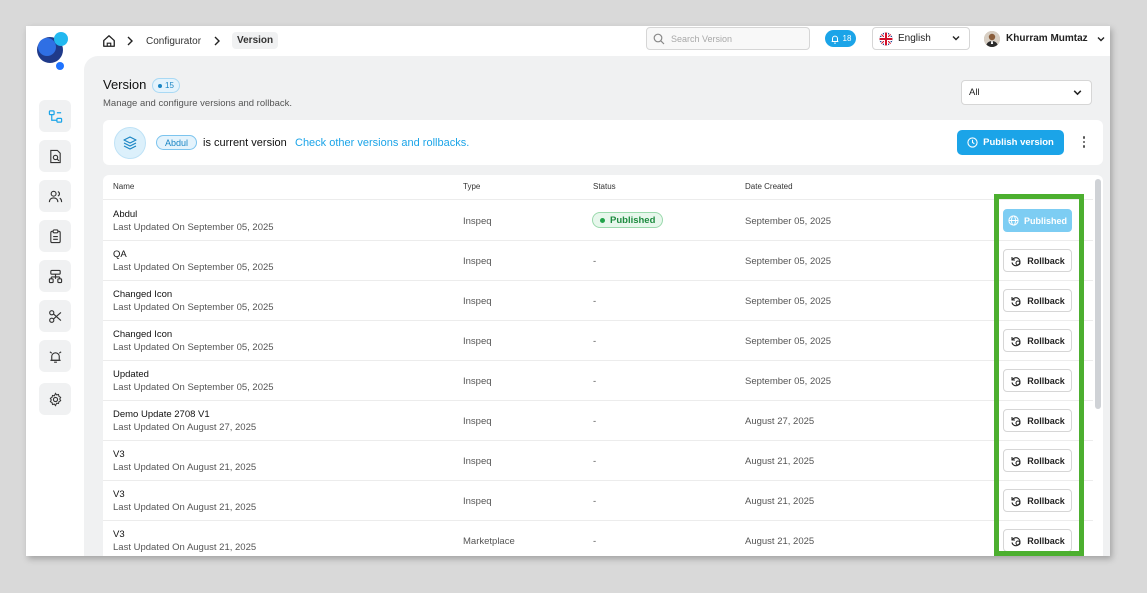  What do you see at coordinates (886, 38) in the screenshot?
I see `uk-flag-icon` at bounding box center [886, 38].